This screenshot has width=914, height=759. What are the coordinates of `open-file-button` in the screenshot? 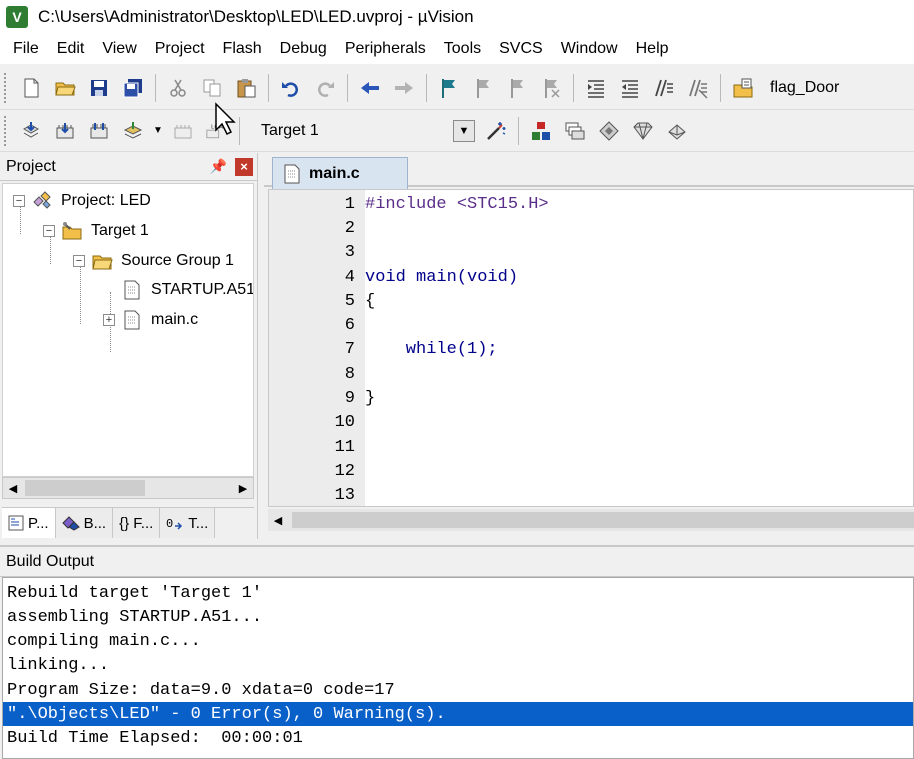 It's located at (65, 88).